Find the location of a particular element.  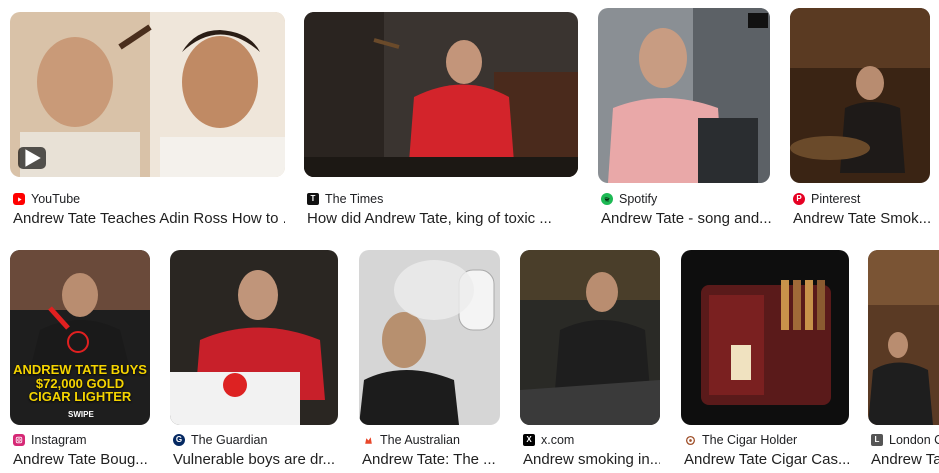

result-source: The Australian is located at coordinates (431, 440).